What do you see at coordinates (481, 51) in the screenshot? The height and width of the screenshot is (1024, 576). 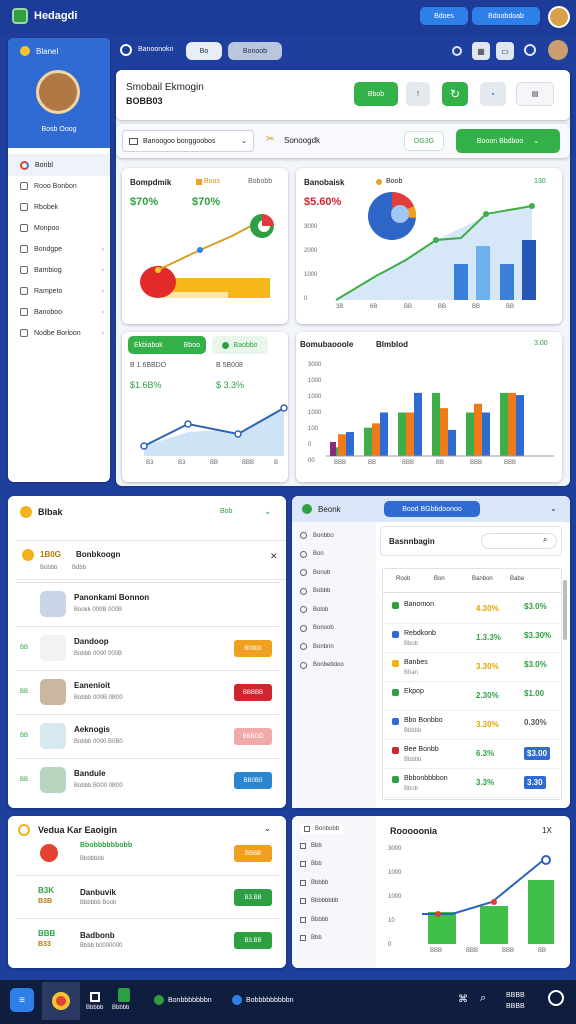 I see `grid-icon: ▦` at bounding box center [481, 51].